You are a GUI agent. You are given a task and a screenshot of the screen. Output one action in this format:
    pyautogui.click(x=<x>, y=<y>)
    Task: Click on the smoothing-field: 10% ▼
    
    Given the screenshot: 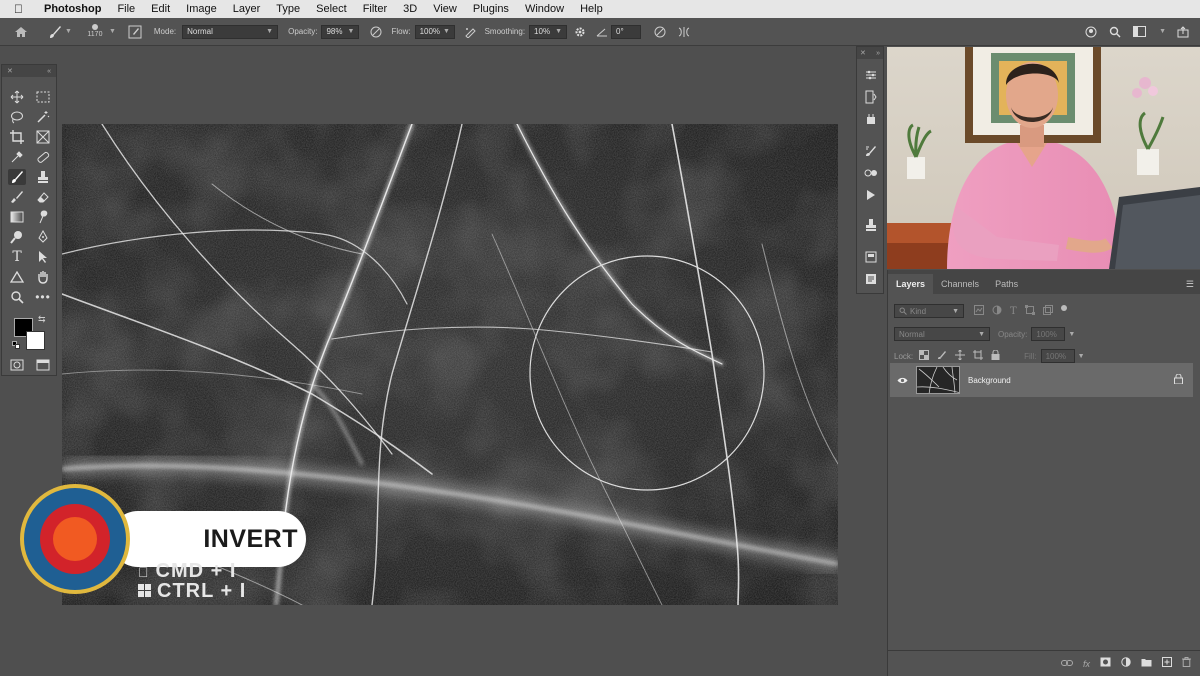 What is the action you would take?
    pyautogui.click(x=548, y=31)
    